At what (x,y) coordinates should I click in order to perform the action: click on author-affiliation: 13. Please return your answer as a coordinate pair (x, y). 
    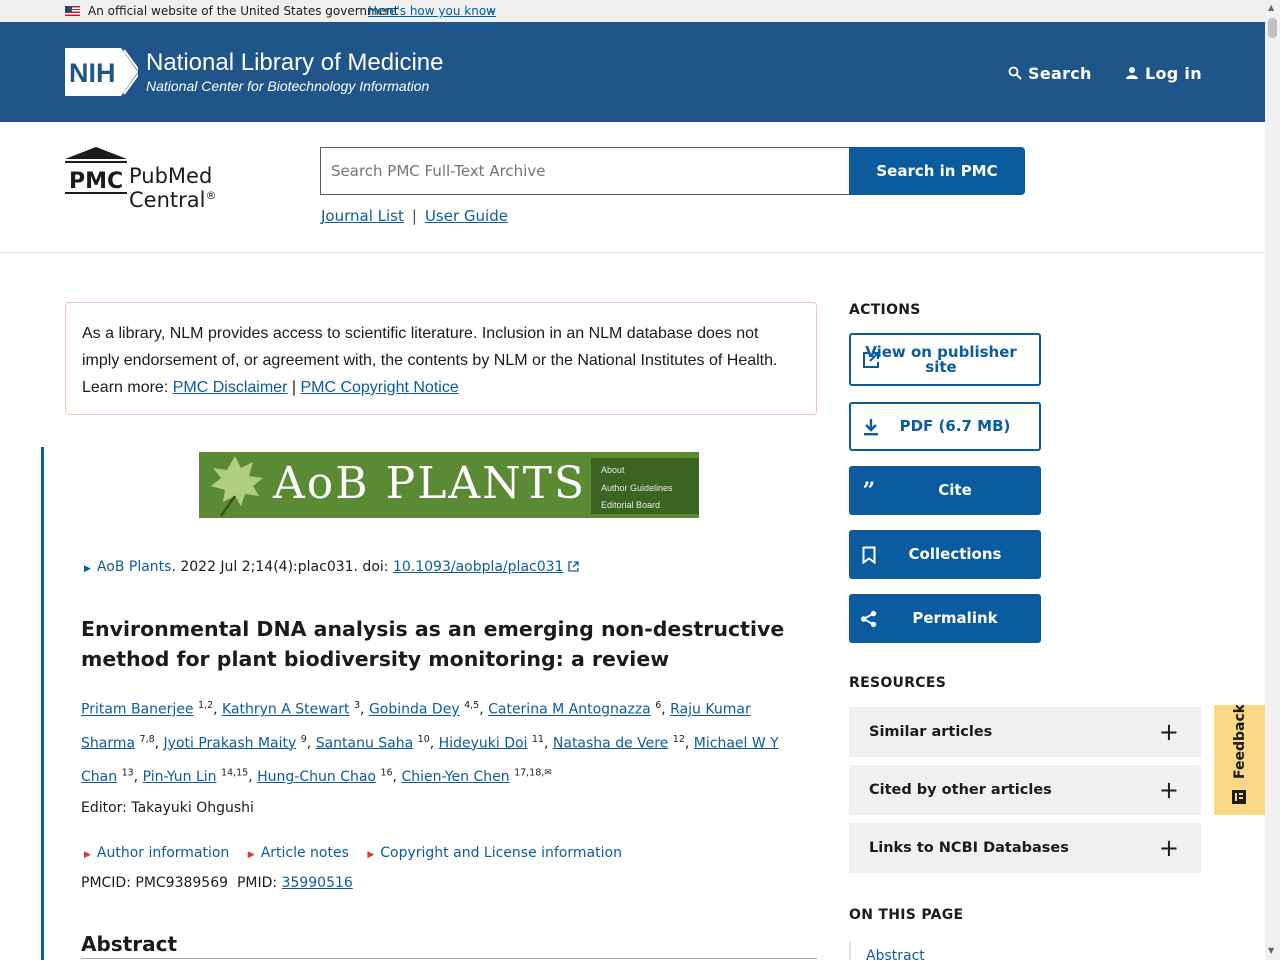
    Looking at the image, I should click on (128, 773).